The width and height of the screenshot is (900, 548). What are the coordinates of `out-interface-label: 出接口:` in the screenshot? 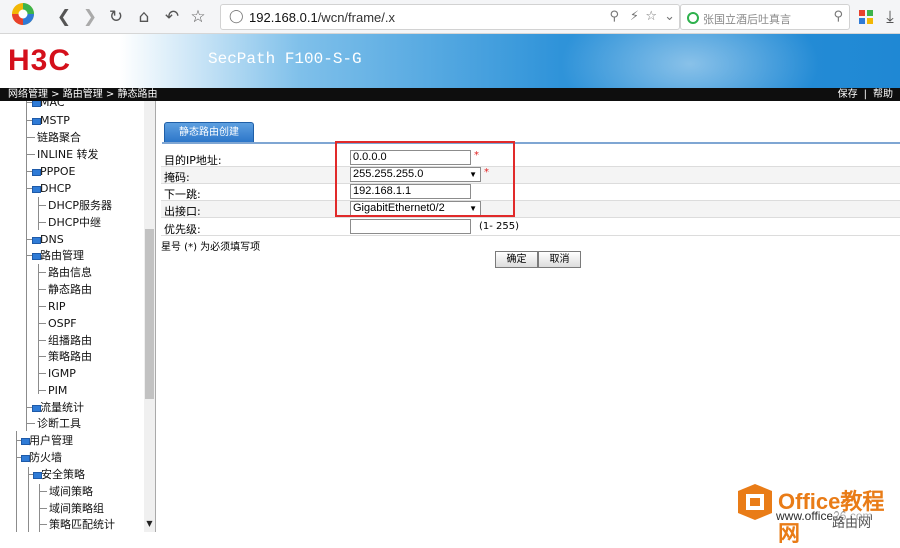 It's located at (182, 211).